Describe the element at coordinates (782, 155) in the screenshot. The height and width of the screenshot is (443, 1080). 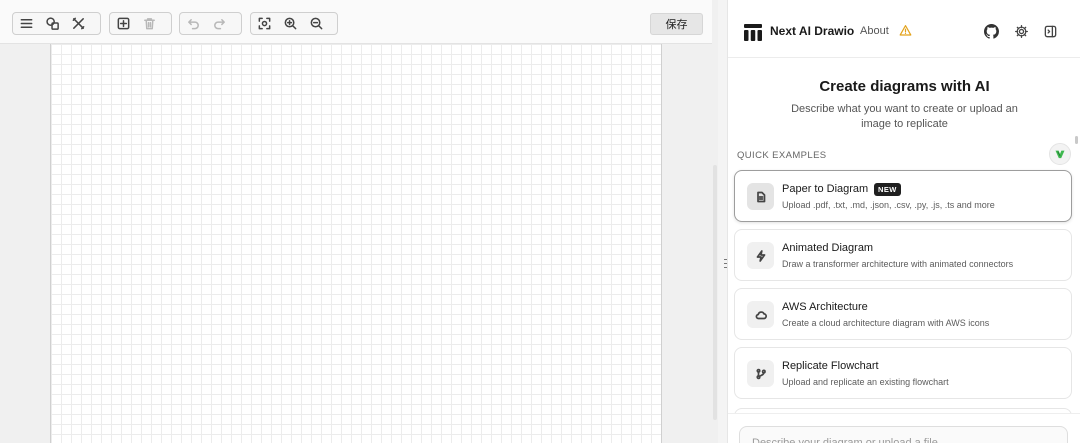
I see `section-label: QUICK EXAMPLES` at that location.